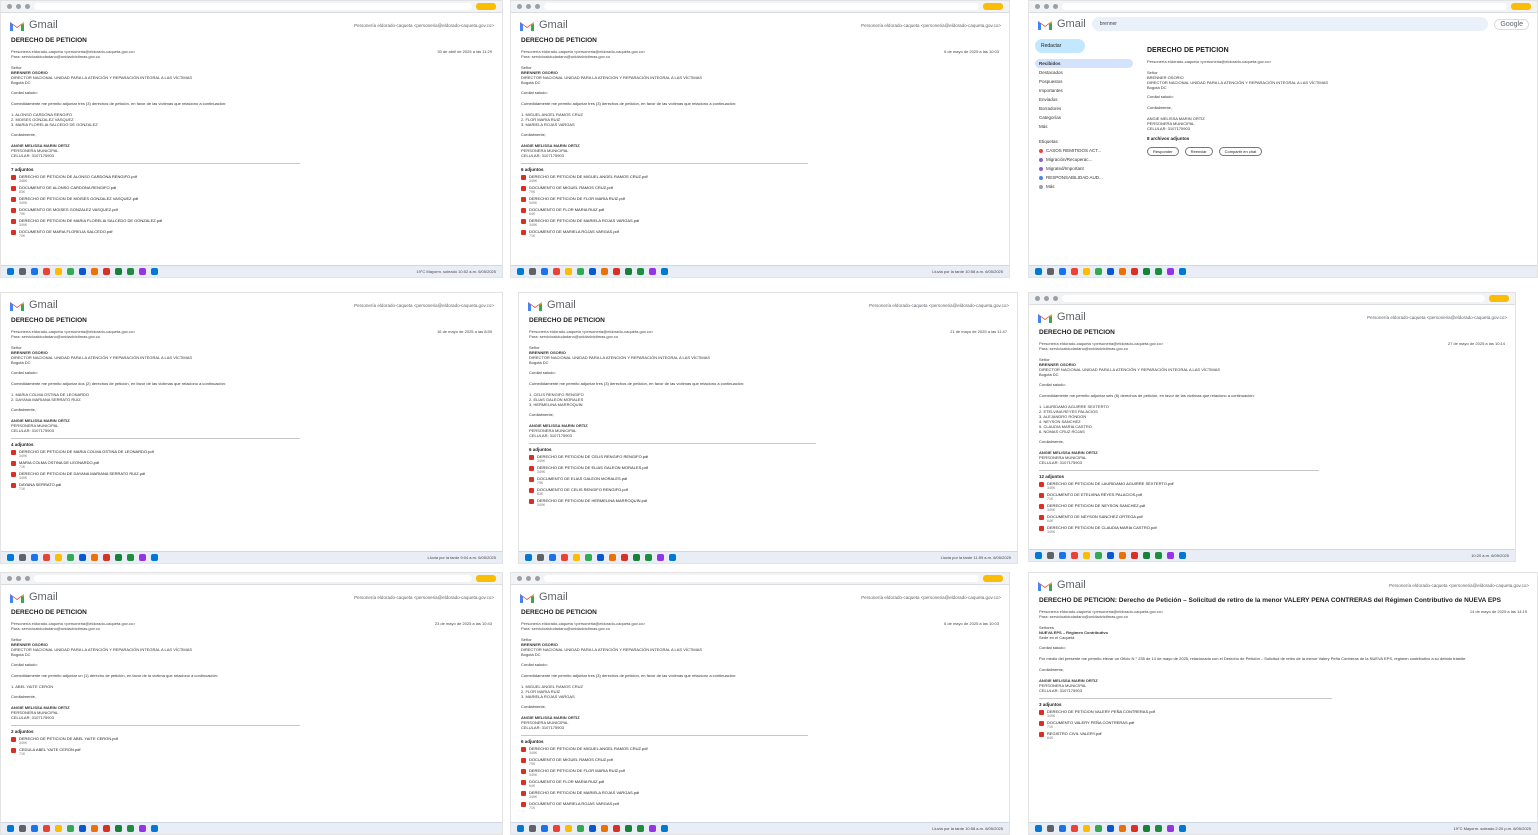 The image size is (1538, 835). What do you see at coordinates (1084, 126) in the screenshot?
I see `sidebar-item: Más` at bounding box center [1084, 126].